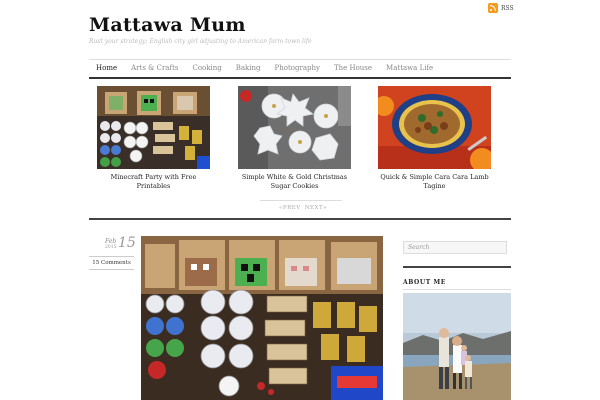  I want to click on lamb-tagine-photo, so click(434, 127).